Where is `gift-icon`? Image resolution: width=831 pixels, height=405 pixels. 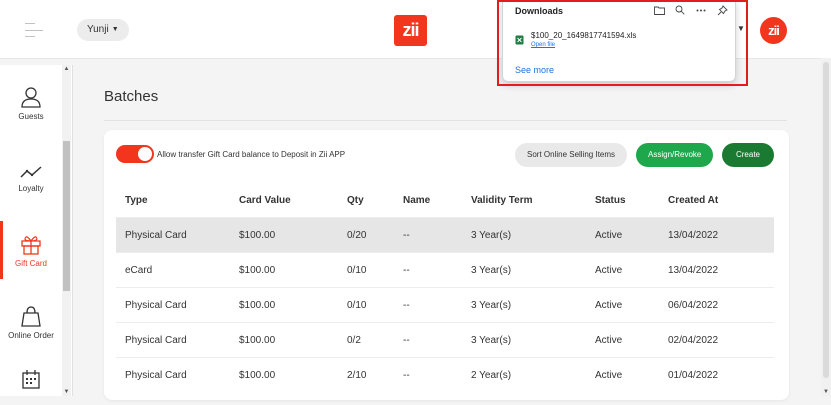 gift-icon is located at coordinates (31, 245).